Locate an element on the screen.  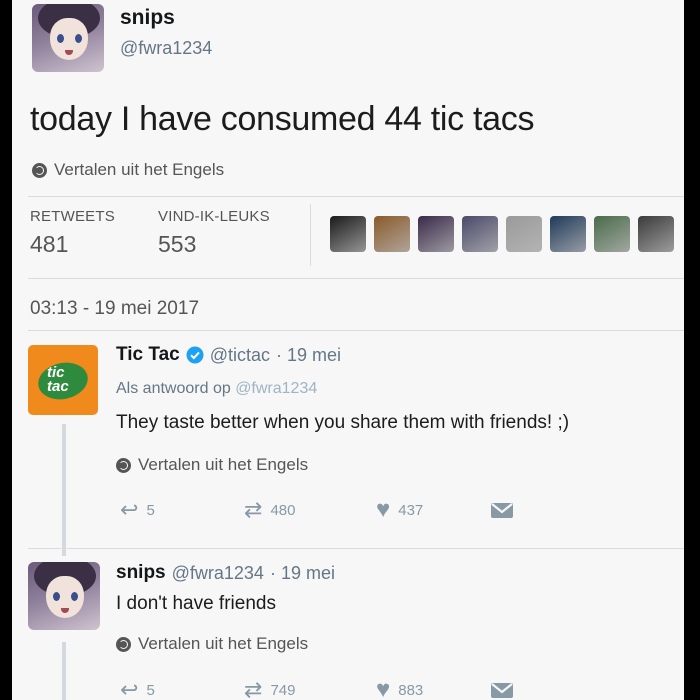
likes-stat: VIND-IK-LEUKS 553 is located at coordinates (214, 233).